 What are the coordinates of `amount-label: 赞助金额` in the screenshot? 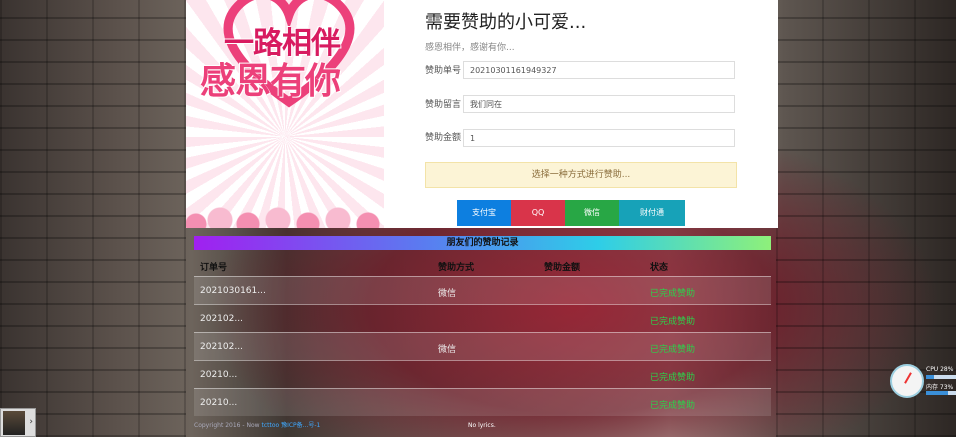 It's located at (443, 138).